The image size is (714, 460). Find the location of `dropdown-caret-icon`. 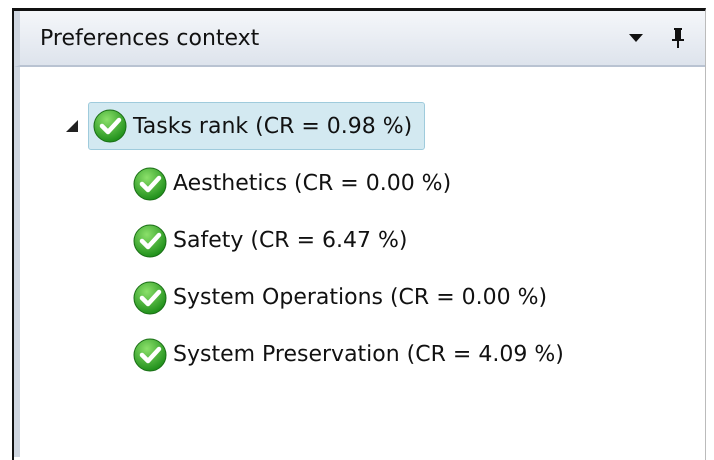

dropdown-caret-icon is located at coordinates (636, 38).